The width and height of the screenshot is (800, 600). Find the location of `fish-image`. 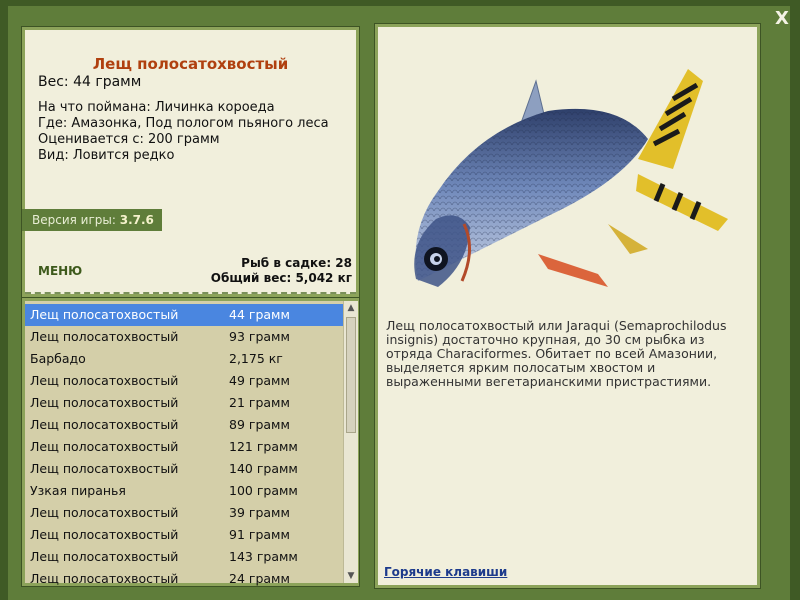

fish-image is located at coordinates (571, 178).